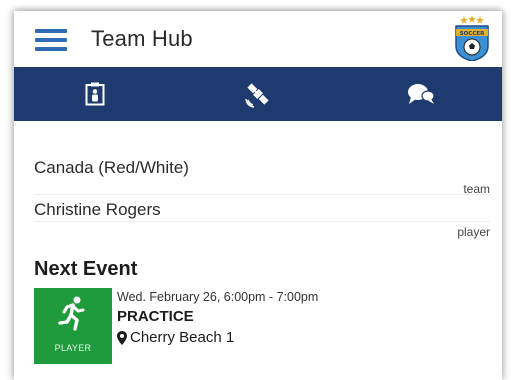 Image resolution: width=511 pixels, height=380 pixels. Describe the element at coordinates (262, 175) in the screenshot. I see `team-field: Canada (Red/White)` at that location.